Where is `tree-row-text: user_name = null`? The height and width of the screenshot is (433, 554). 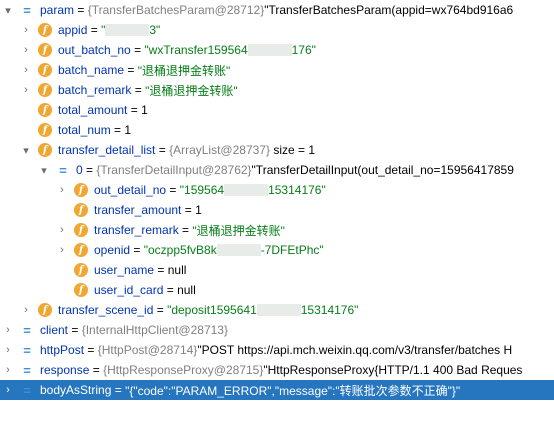 tree-row-text: user_name = null is located at coordinates (140, 270).